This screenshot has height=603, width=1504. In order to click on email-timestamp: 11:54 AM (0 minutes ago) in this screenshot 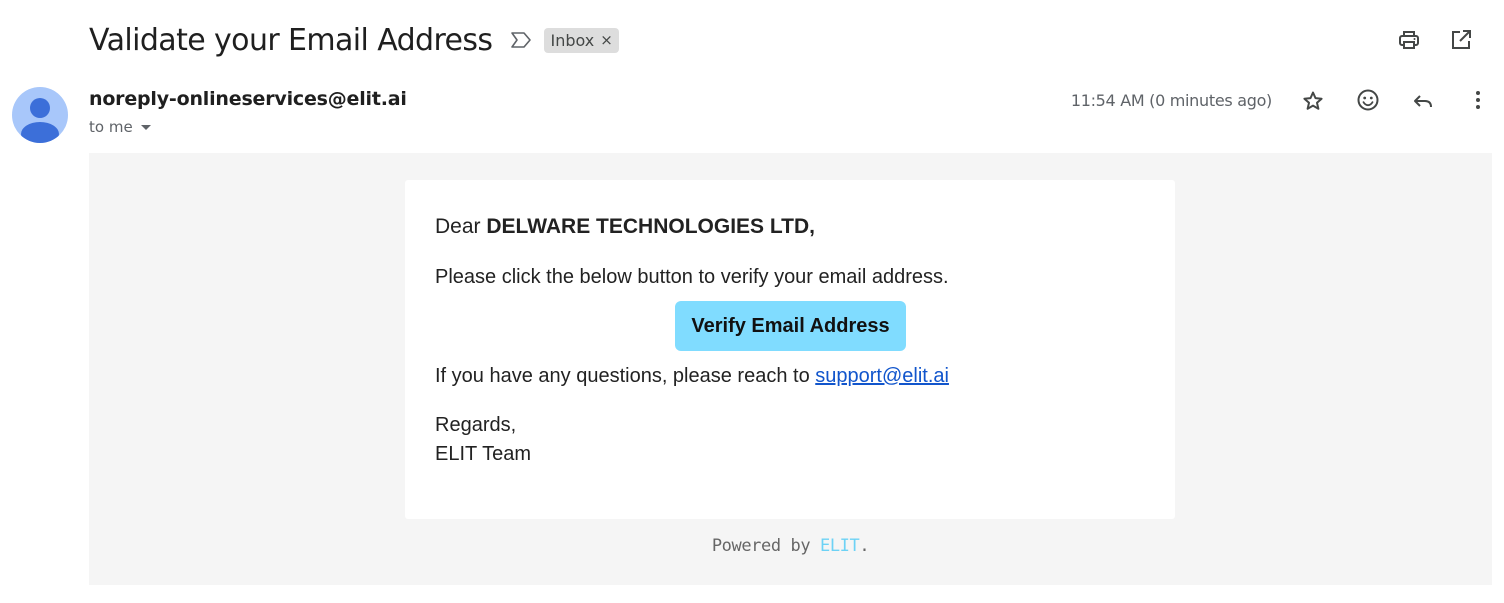, I will do `click(1171, 100)`.